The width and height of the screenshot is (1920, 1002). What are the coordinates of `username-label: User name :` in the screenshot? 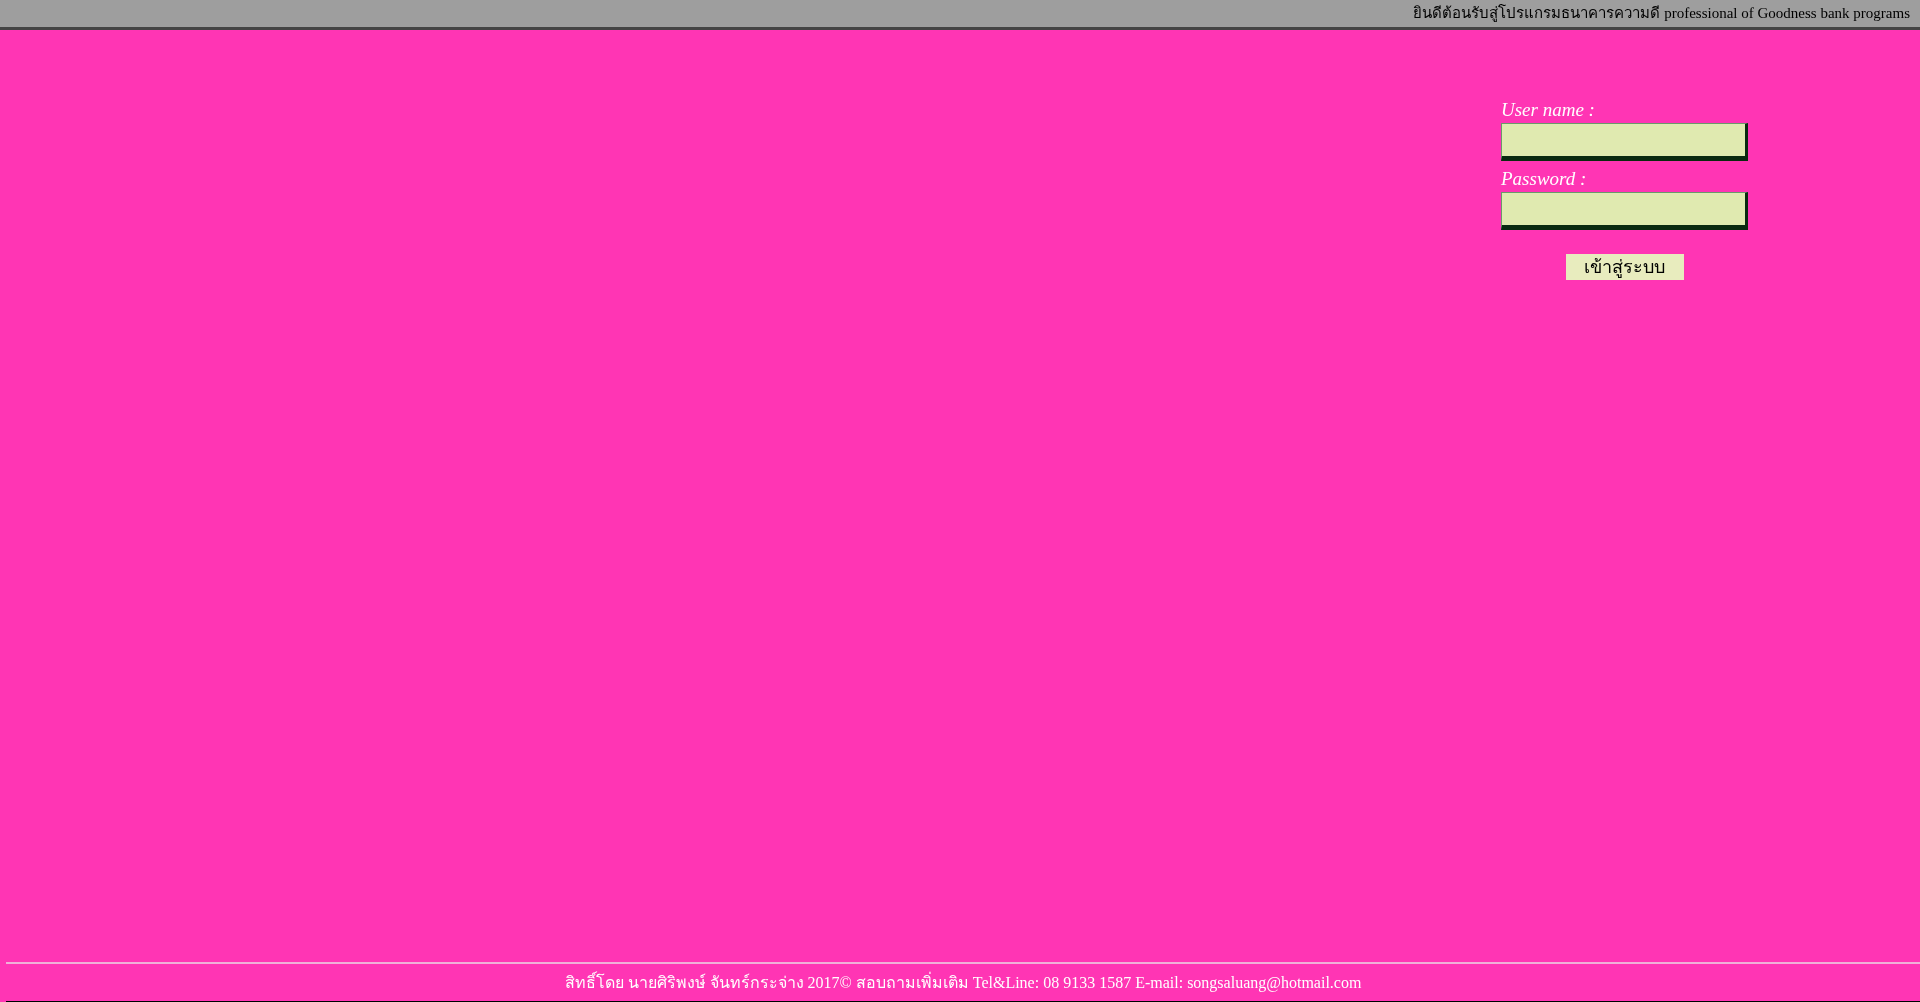 It's located at (1548, 110).